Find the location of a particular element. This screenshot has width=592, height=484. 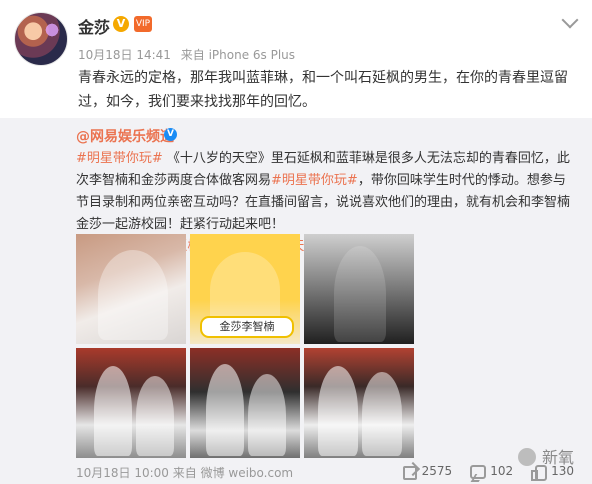

action-bar: 2575 102 130 is located at coordinates (488, 472).